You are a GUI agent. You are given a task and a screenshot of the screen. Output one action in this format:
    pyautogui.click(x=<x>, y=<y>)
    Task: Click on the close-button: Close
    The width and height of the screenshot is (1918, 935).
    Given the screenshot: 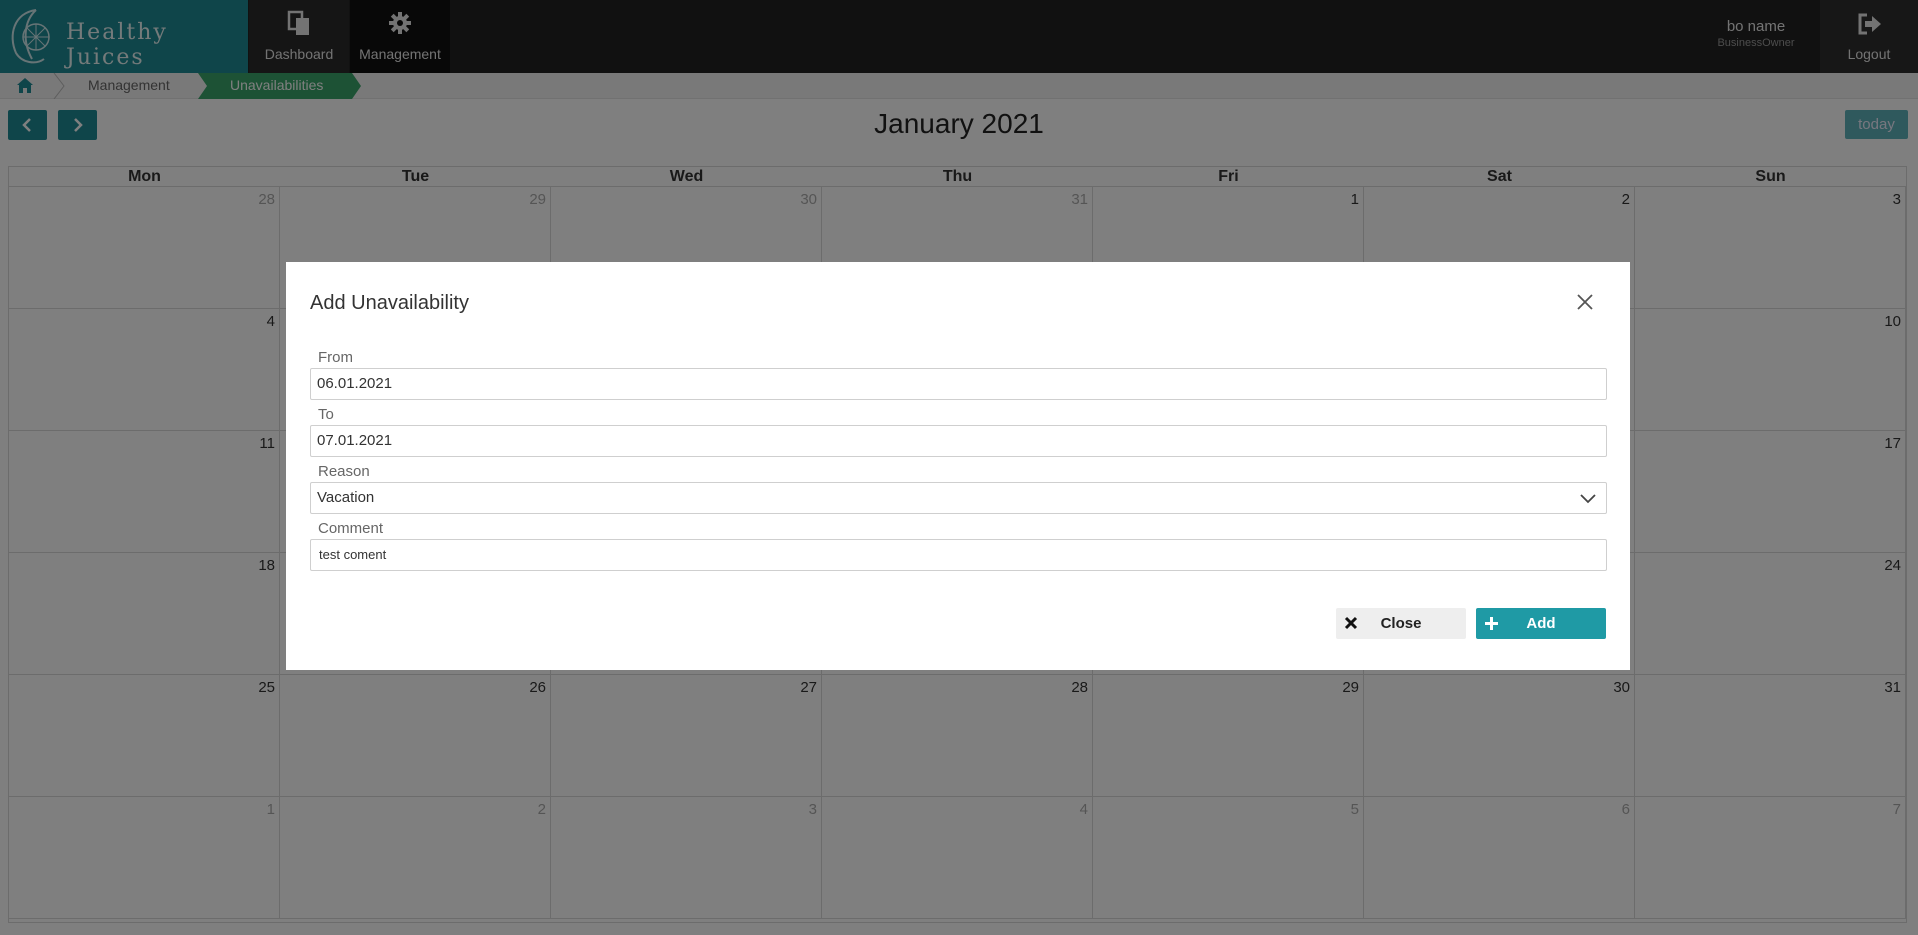 What is the action you would take?
    pyautogui.click(x=1401, y=623)
    